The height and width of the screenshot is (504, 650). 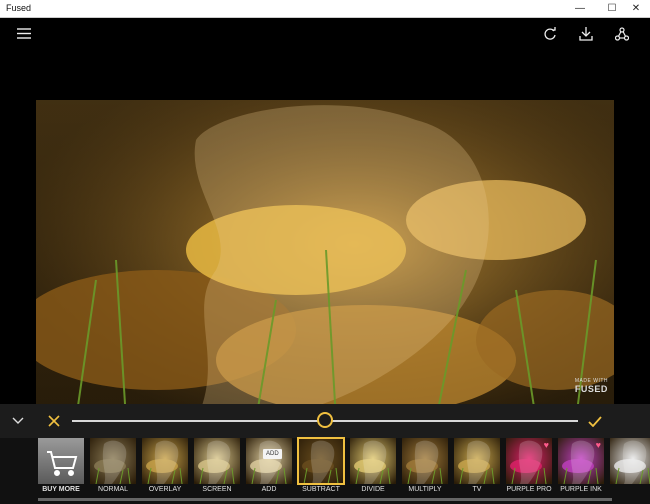 What do you see at coordinates (325, 34) in the screenshot?
I see `top-toolbar` at bounding box center [325, 34].